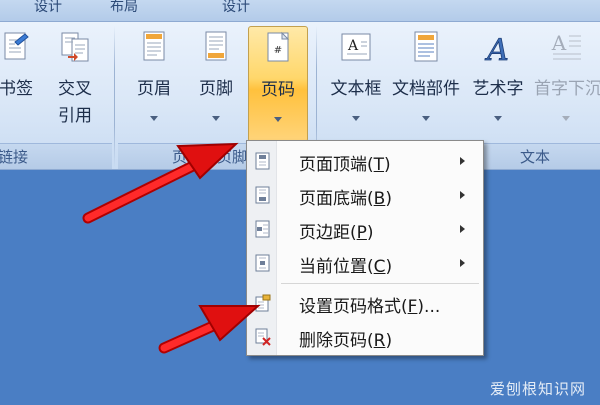  I want to click on group-label-header-footer: 页眉和页脚, so click(210, 157).